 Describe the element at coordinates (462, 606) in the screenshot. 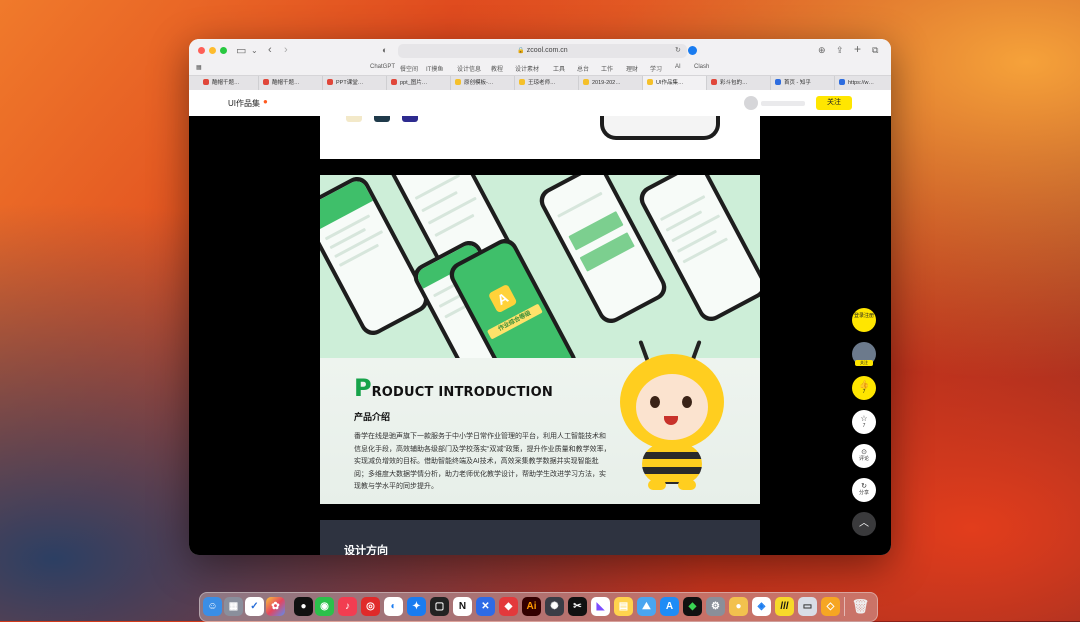

I see `notion-icon: N` at that location.